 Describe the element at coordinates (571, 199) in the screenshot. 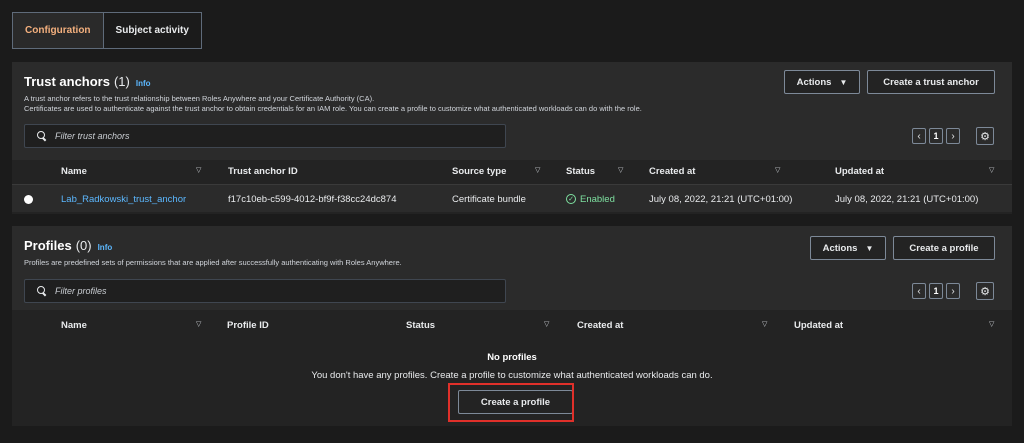

I see `check-circle-icon: ✓` at that location.